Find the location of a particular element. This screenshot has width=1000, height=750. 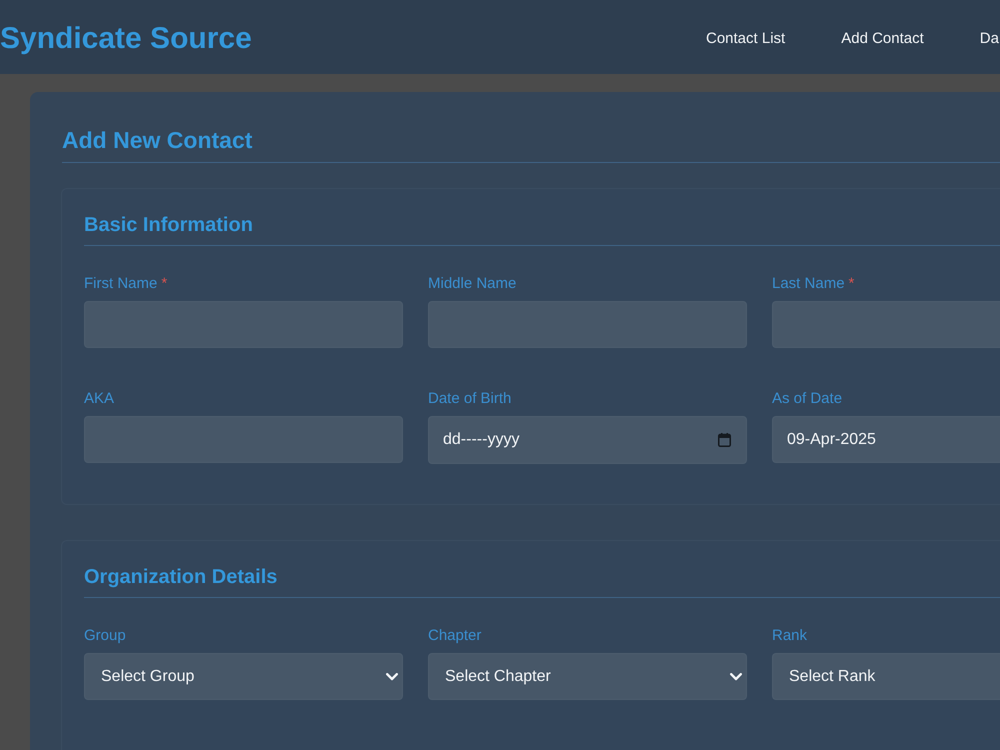

nav-link: Da is located at coordinates (989, 38).